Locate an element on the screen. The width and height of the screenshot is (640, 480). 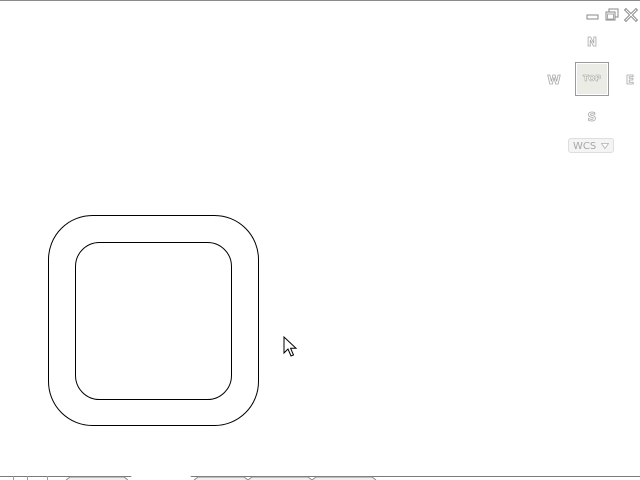
close-icon is located at coordinates (631, 15).